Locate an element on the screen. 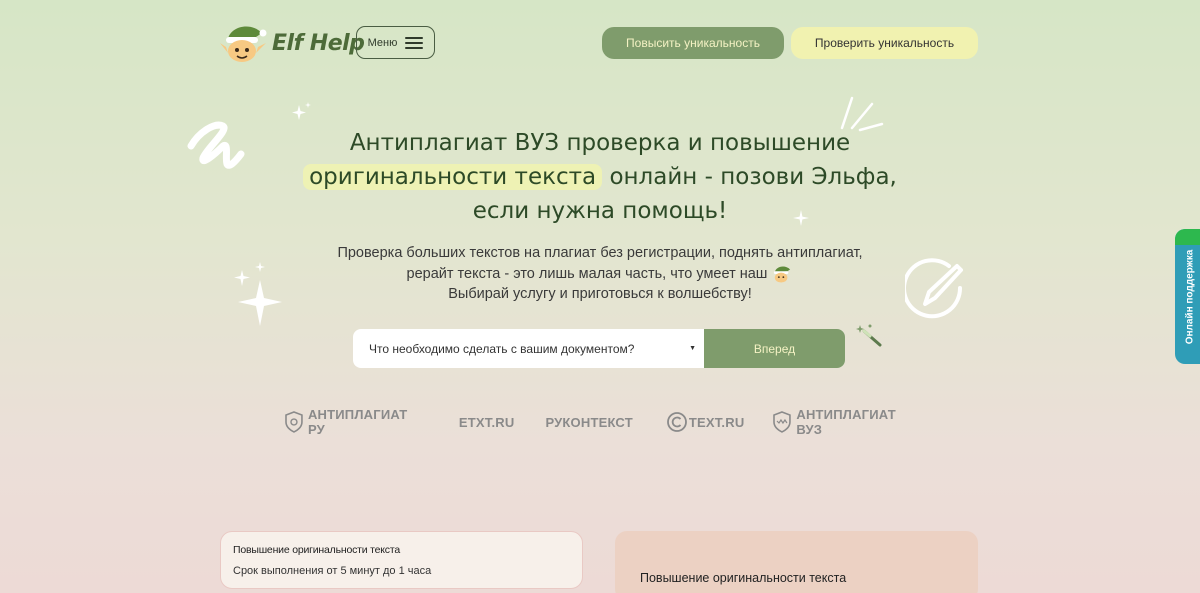  partner-label: РУКОНТЕКСТ is located at coordinates (589, 422).